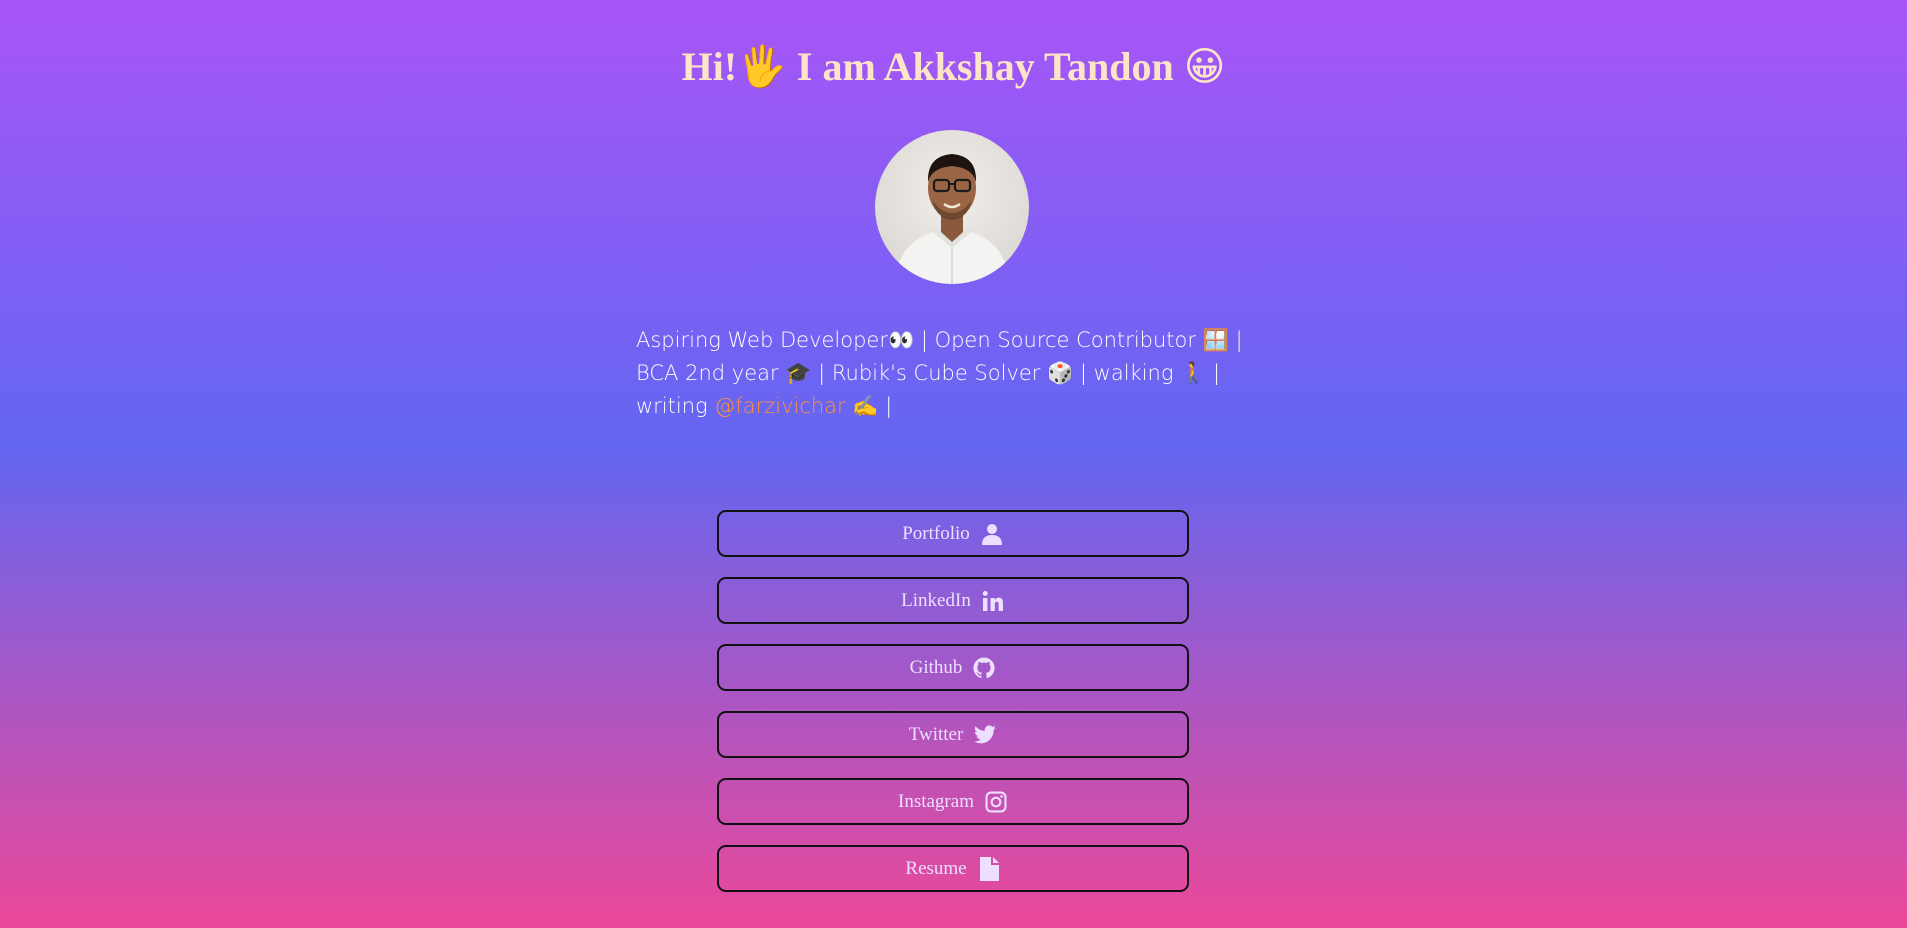  What do you see at coordinates (762, 67) in the screenshot?
I see `wave-icon: 🖐` at bounding box center [762, 67].